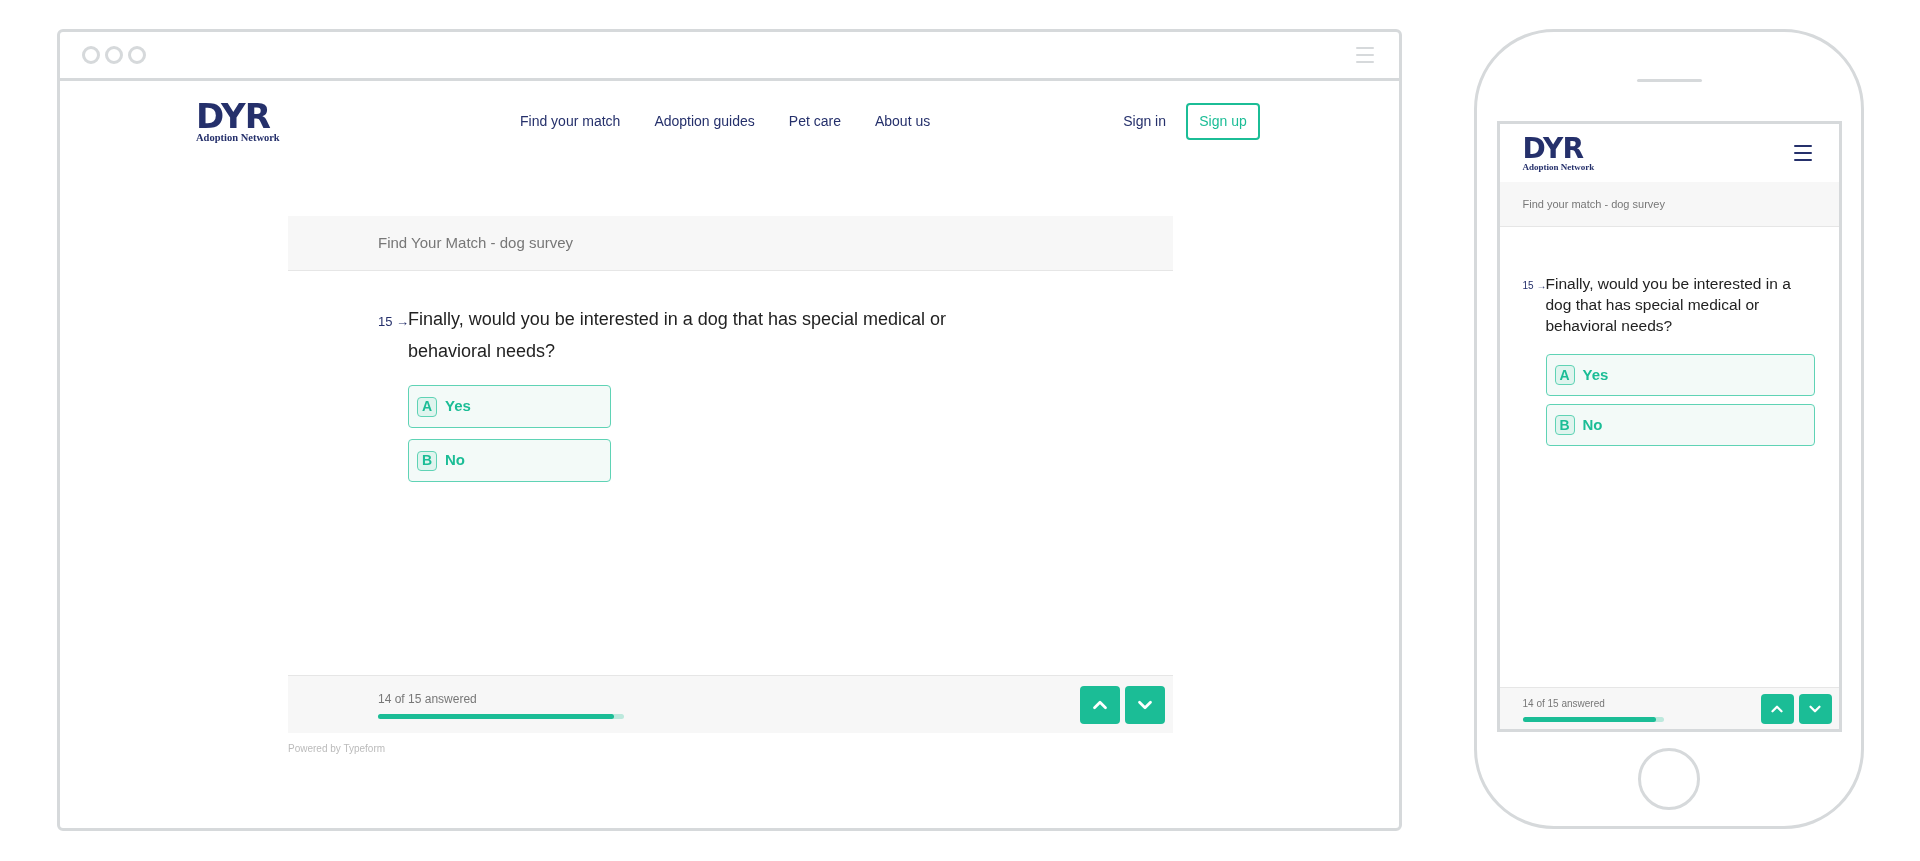  What do you see at coordinates (1144, 121) in the screenshot?
I see `sign-in-link: Sign in` at bounding box center [1144, 121].